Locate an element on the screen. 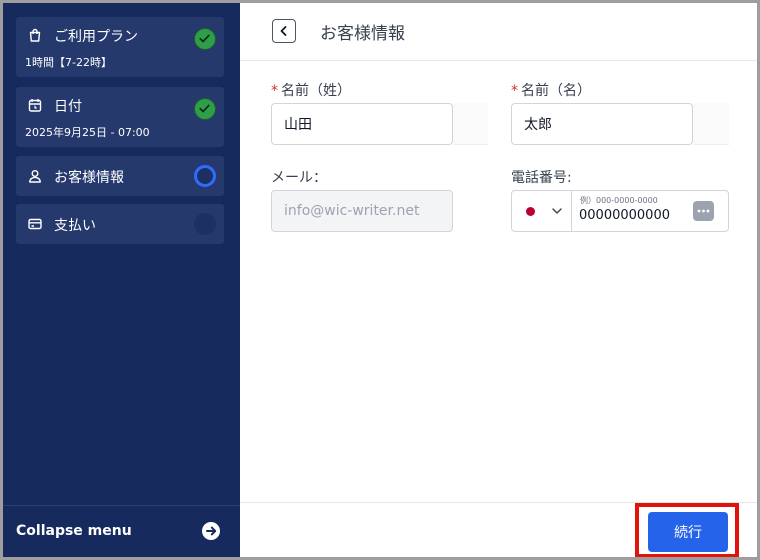 This screenshot has width=760, height=560. step-subtitle: 1時間【7-22時】 is located at coordinates (68, 62).